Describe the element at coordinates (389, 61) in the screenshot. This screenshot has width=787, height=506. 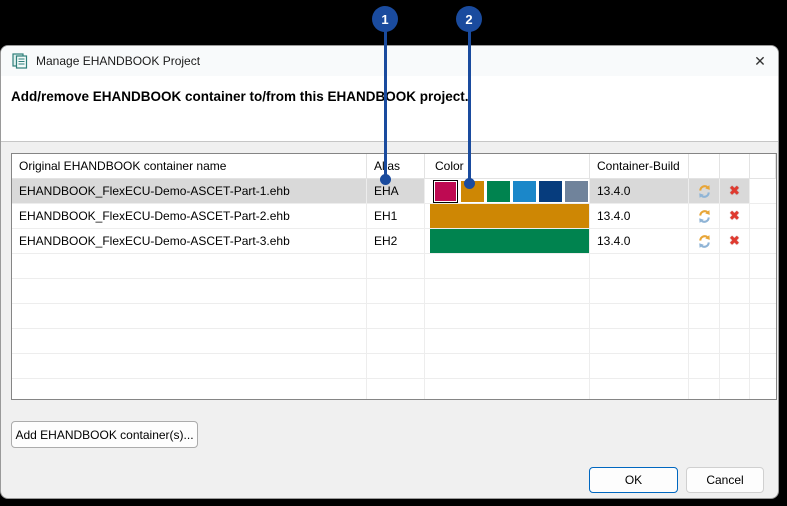
I see `dialog-titlebar: Manage EHANDBOOK Project ✕` at that location.